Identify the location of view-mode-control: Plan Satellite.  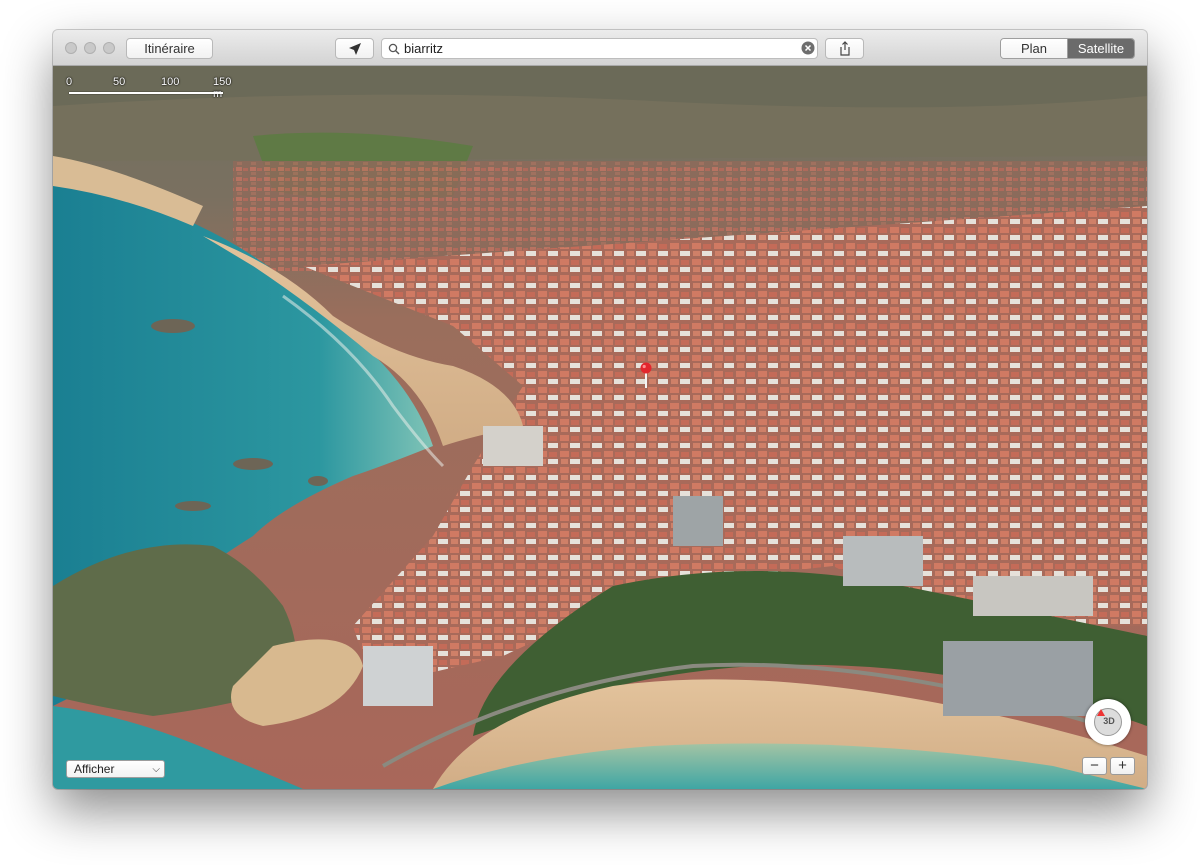
(1067, 48).